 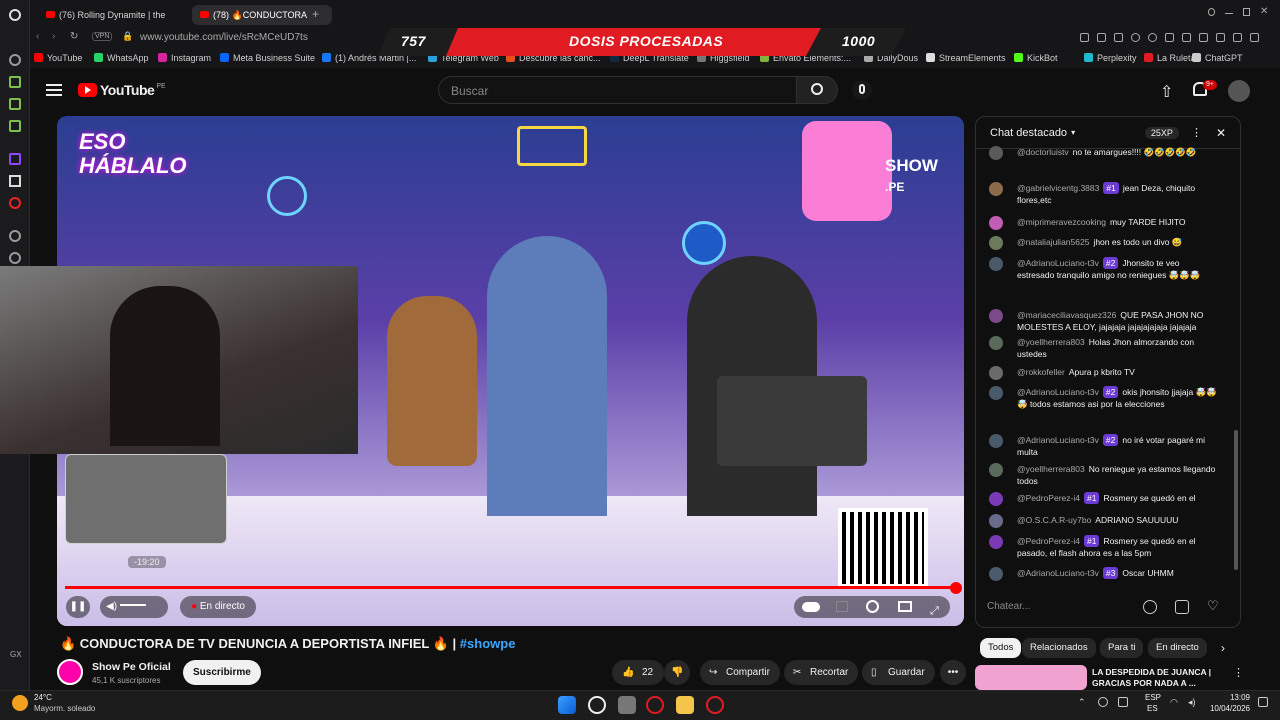 I want to click on bookmark-item: KickBot, so click(x=1036, y=58).